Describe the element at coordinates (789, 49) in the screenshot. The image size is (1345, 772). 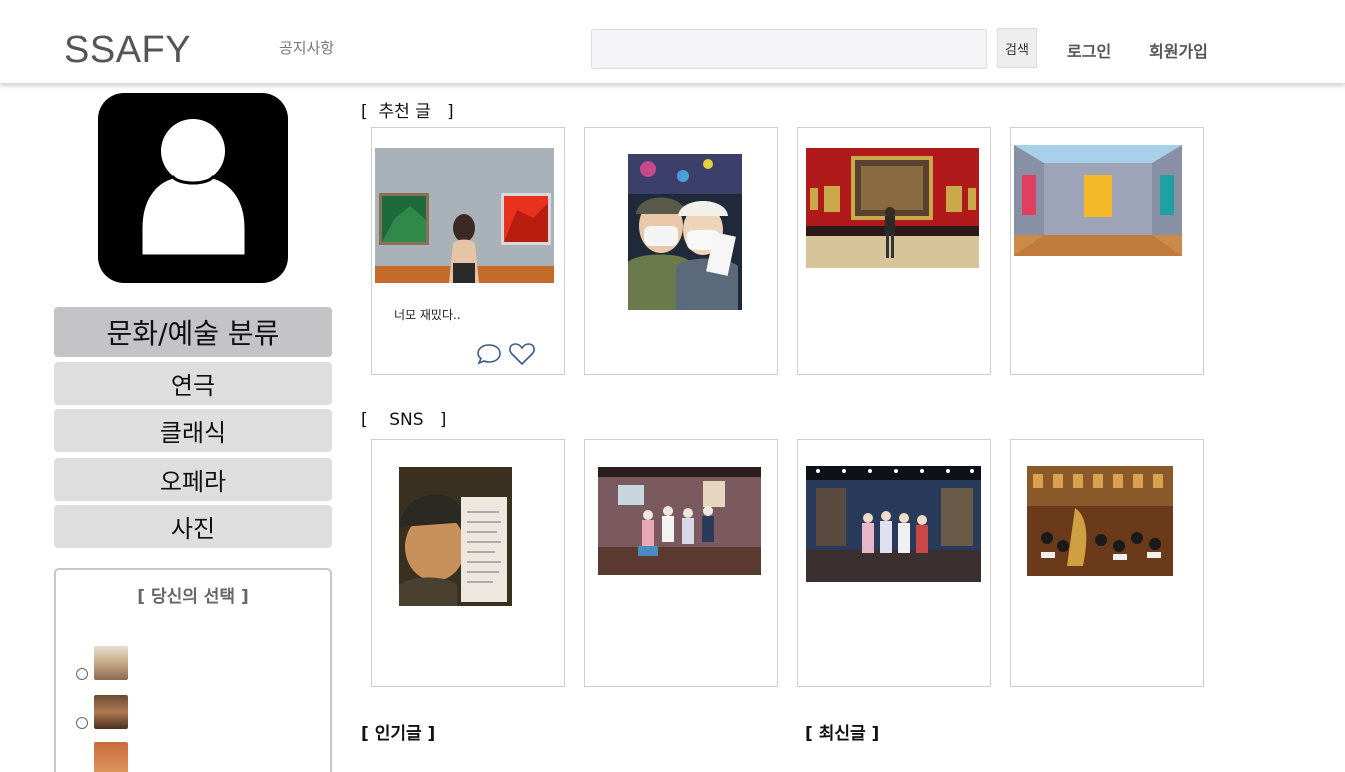
I see `search-input` at that location.